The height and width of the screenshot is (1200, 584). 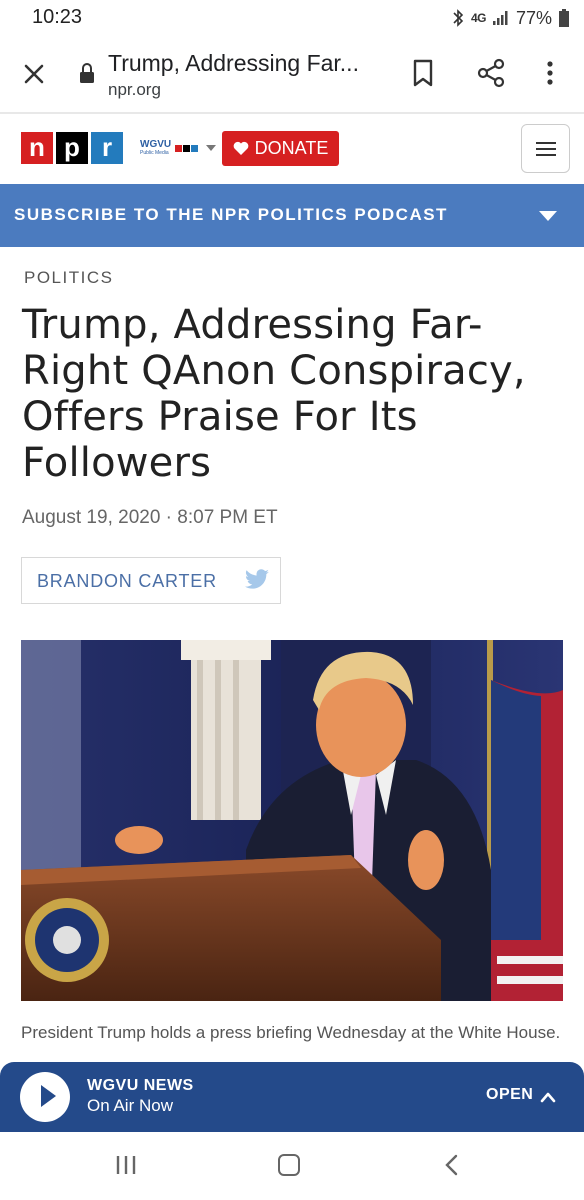 I want to click on npr-header: n p r WGVU Public Media DONATE, so click(x=292, y=150).